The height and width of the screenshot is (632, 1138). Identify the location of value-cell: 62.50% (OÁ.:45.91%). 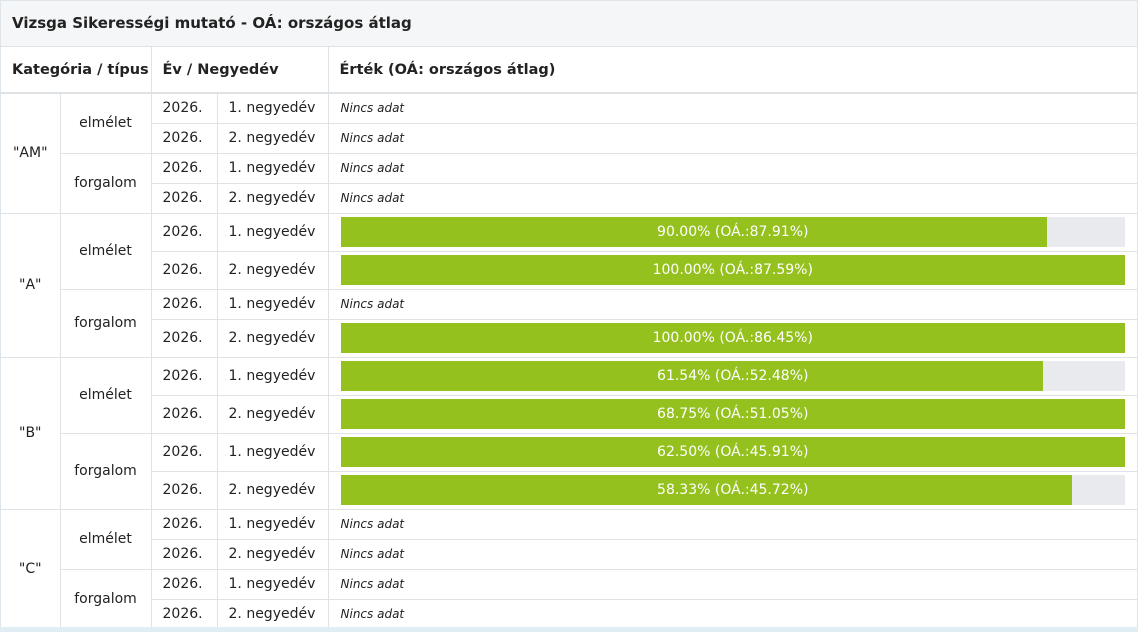
(733, 452).